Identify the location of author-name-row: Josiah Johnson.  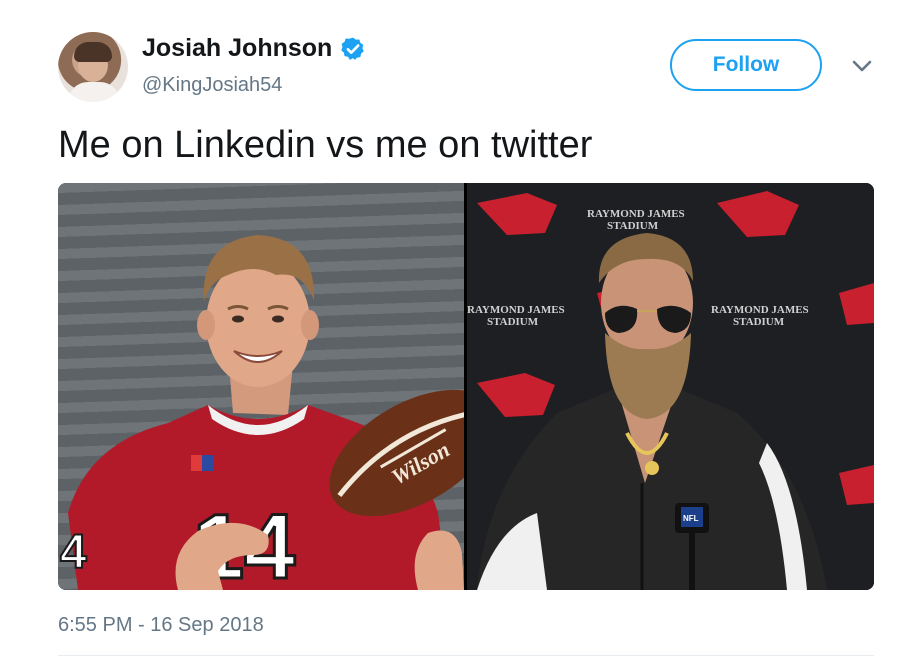
(254, 48).